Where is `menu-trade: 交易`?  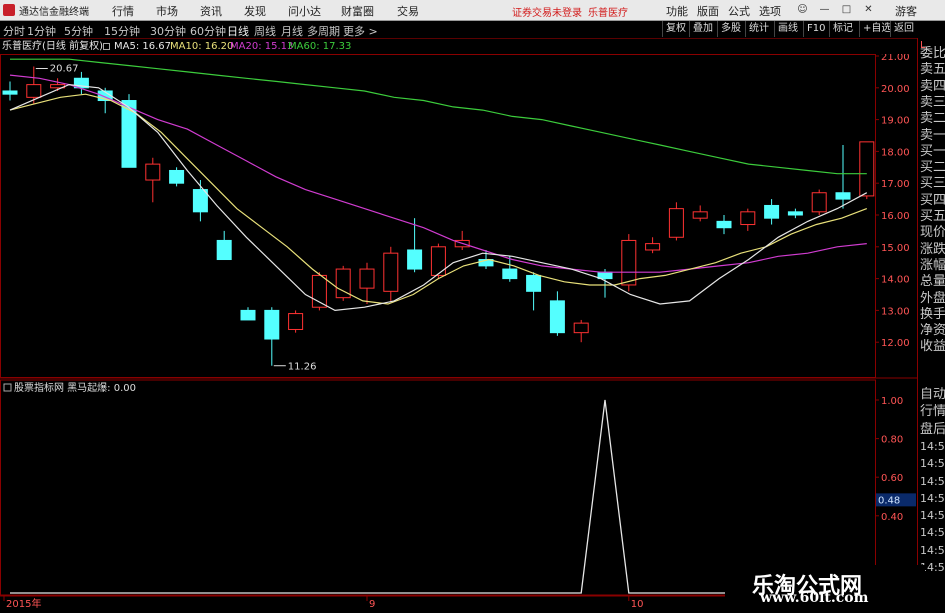 menu-trade: 交易 is located at coordinates (408, 11).